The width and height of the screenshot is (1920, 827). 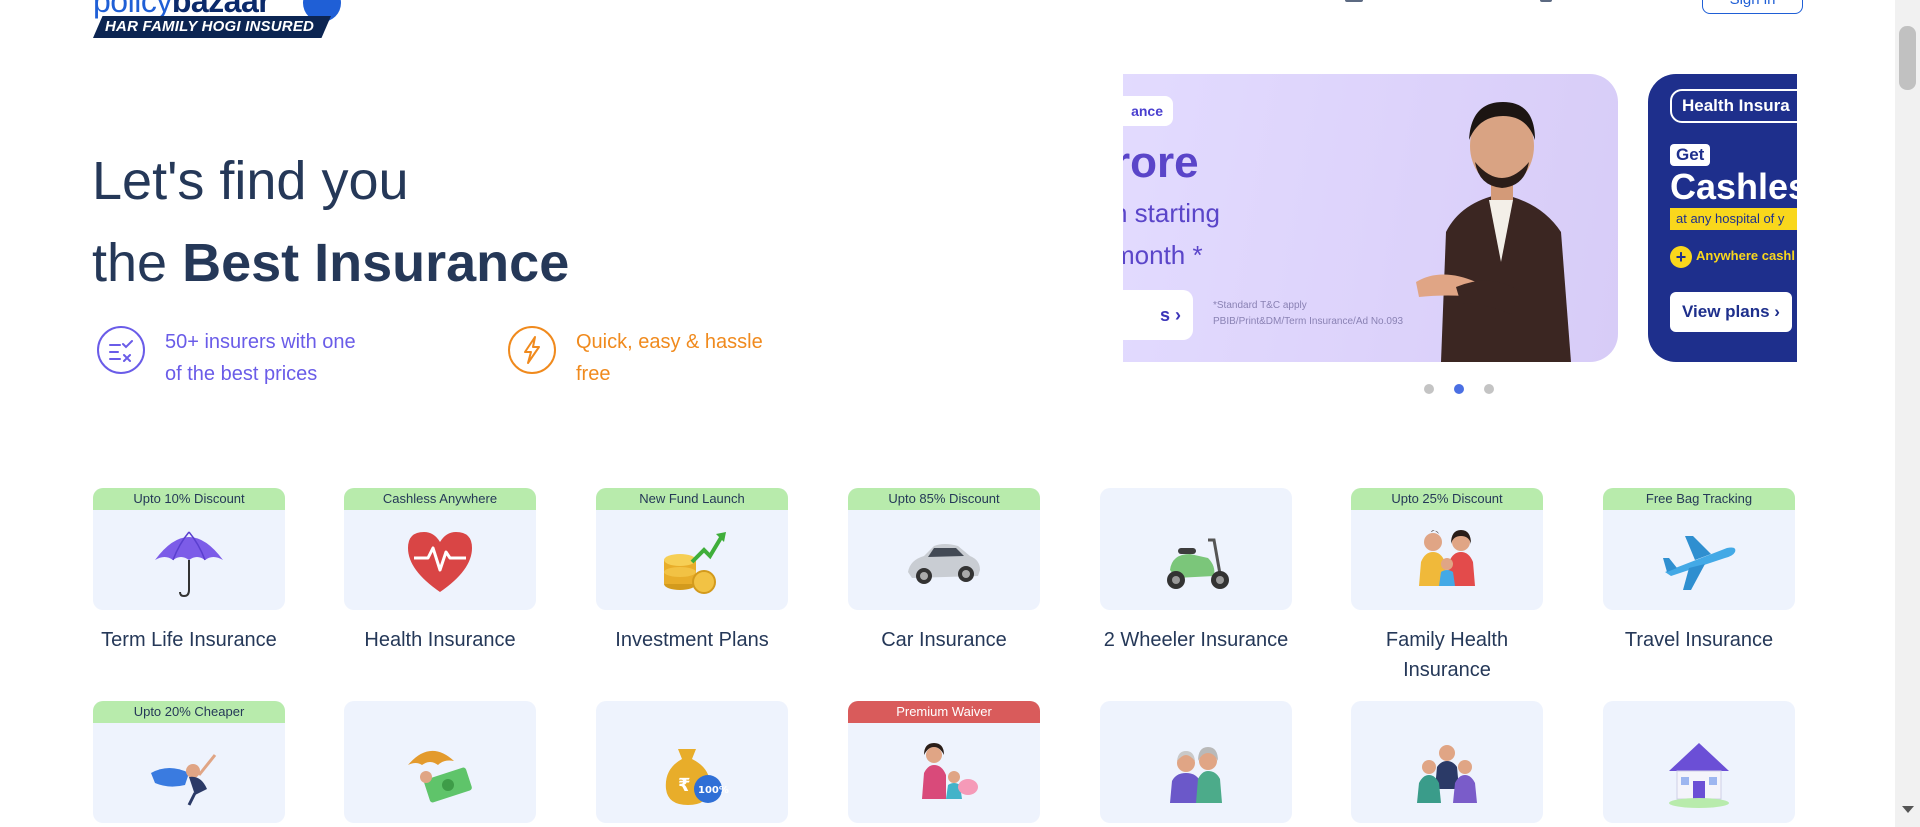 What do you see at coordinates (1163, 255) in the screenshot?
I see `slide-subline2: month *` at bounding box center [1163, 255].